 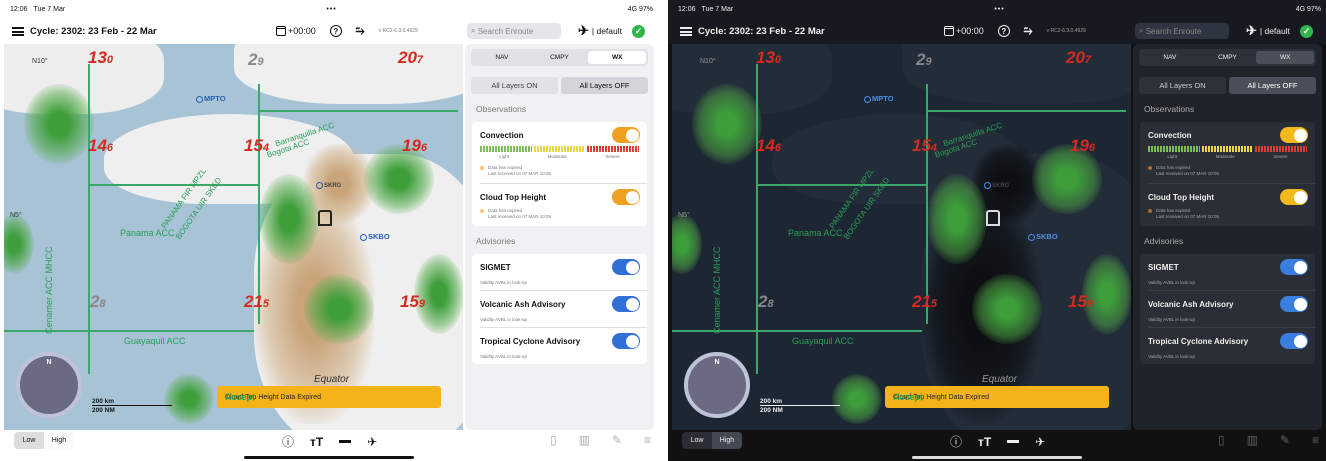 I want to click on grid-mora-label: 196, so click(x=1083, y=145).